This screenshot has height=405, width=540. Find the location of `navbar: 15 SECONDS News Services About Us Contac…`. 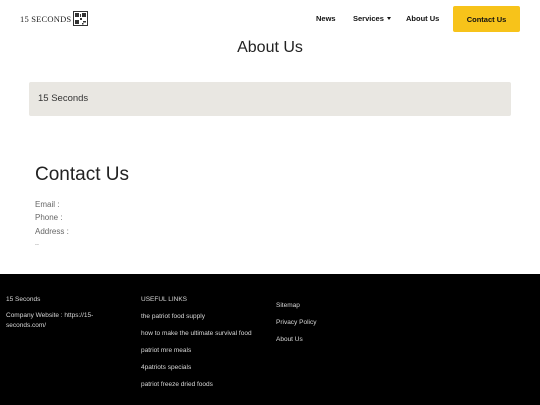

navbar: 15 SECONDS News Services About Us Contac… is located at coordinates (270, 19).